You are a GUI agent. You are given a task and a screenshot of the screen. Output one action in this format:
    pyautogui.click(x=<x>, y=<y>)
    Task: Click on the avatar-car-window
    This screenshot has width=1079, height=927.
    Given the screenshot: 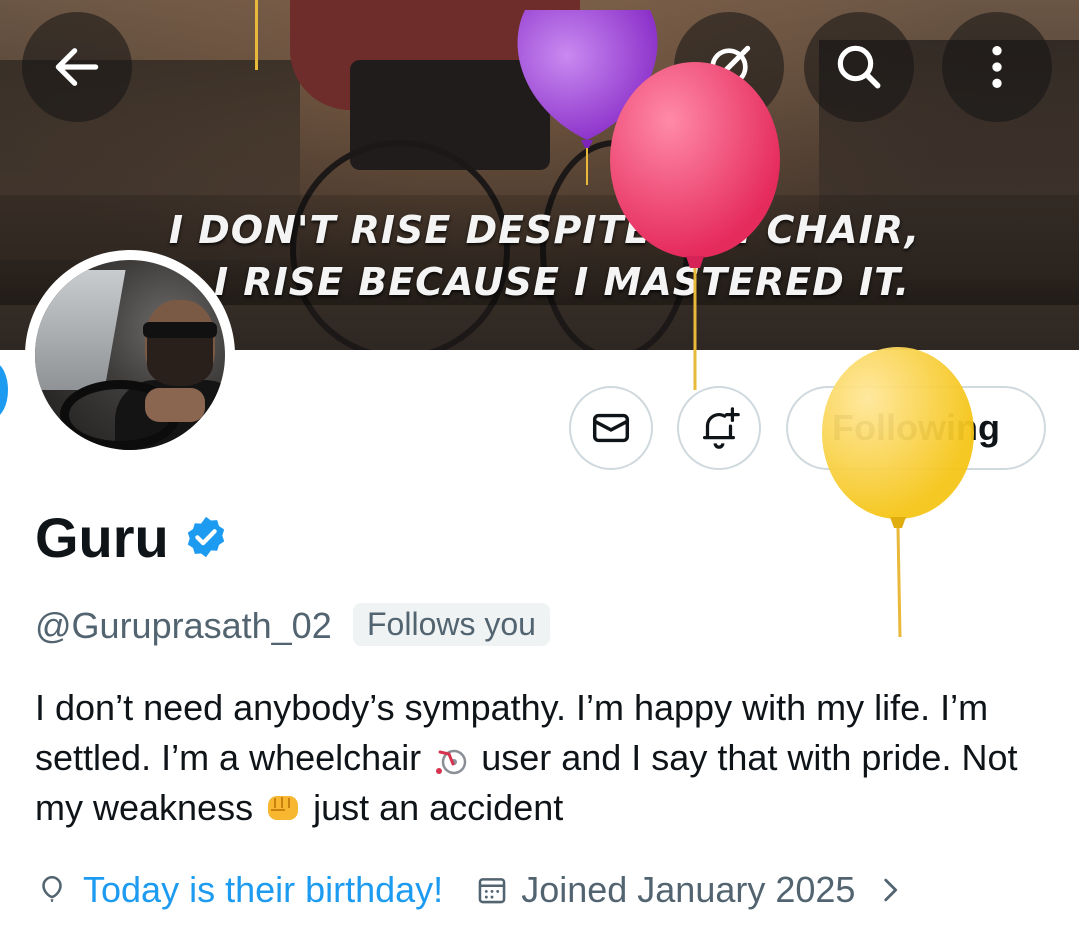 What is the action you would take?
    pyautogui.click(x=80, y=330)
    